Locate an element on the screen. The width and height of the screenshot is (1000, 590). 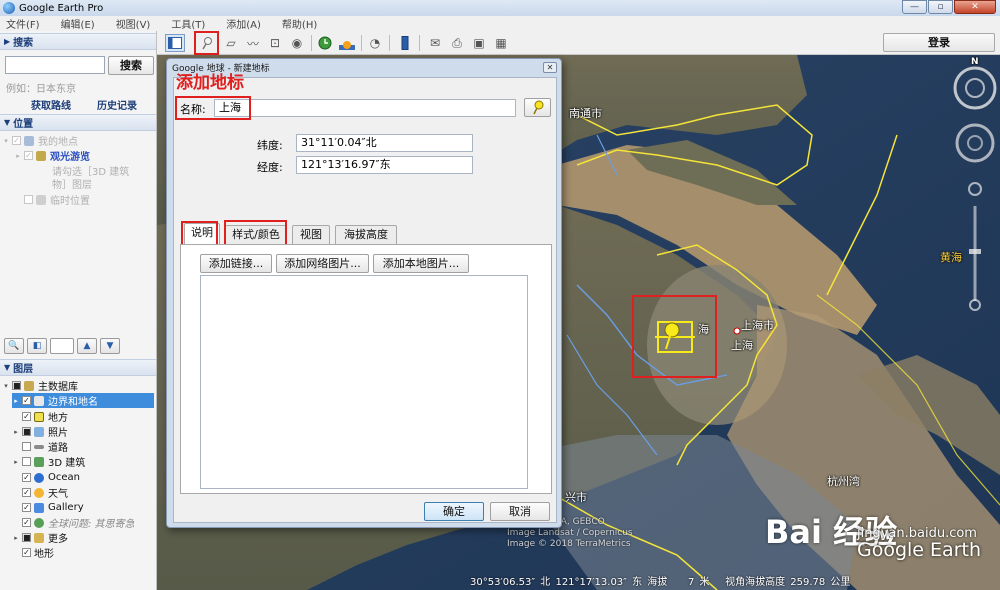
compass-north-label: N is located at coordinates (975, 62).